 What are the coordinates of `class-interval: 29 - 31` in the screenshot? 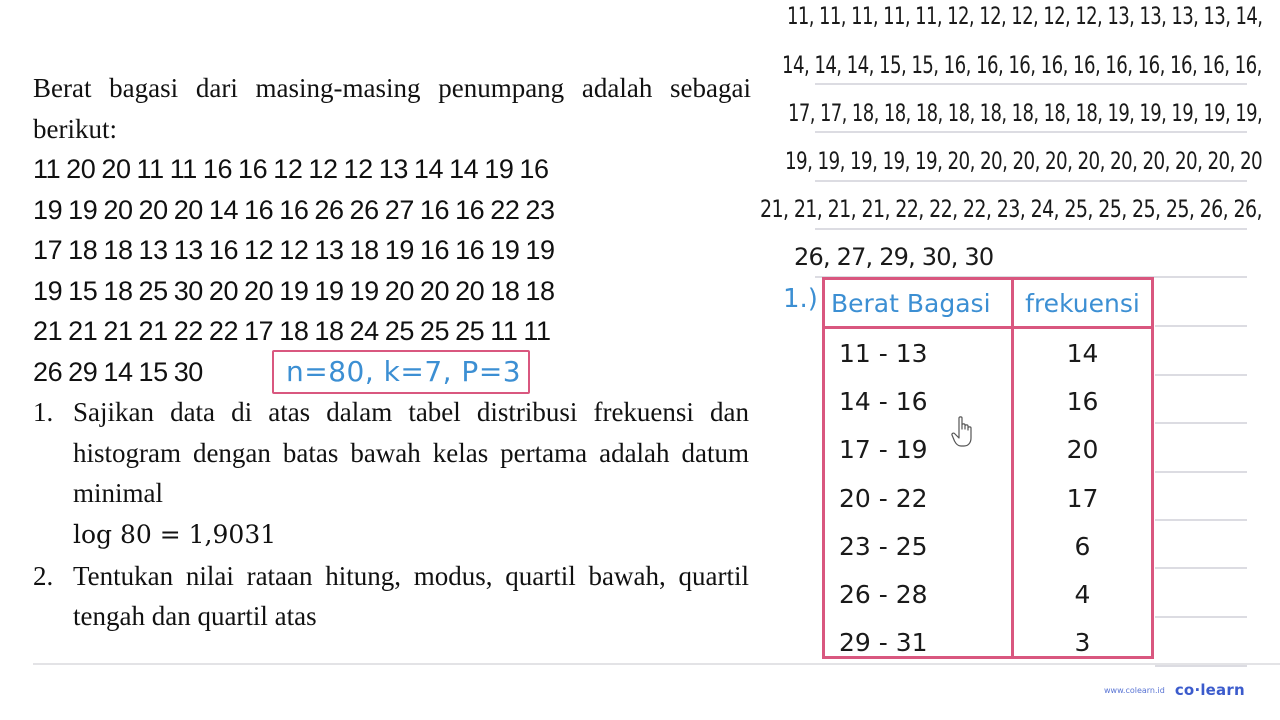 It's located at (883, 643).